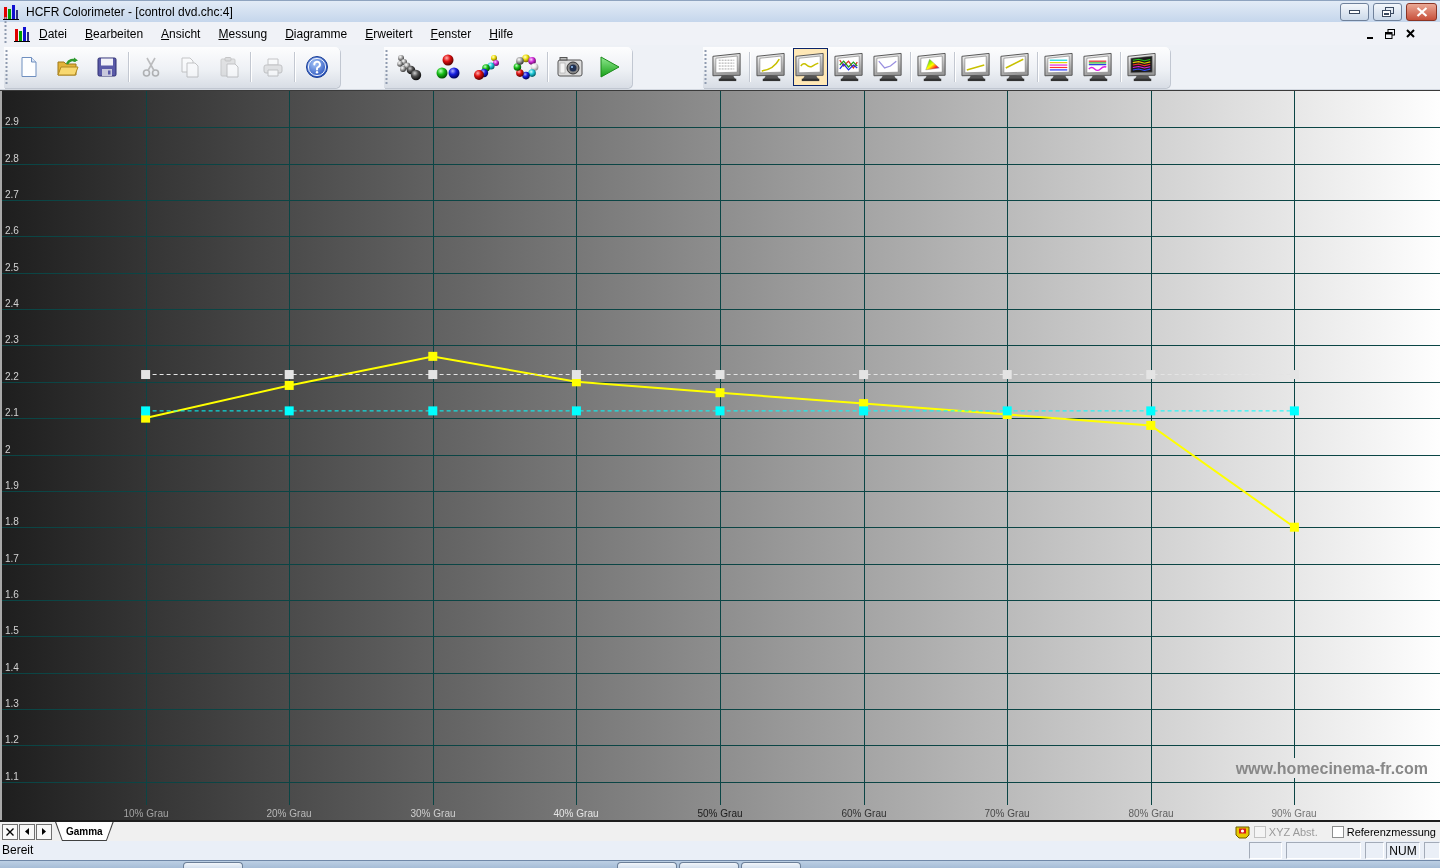 The image size is (1440, 868). What do you see at coordinates (12, 630) in the screenshot?
I see `axis-label: 1.5` at bounding box center [12, 630].